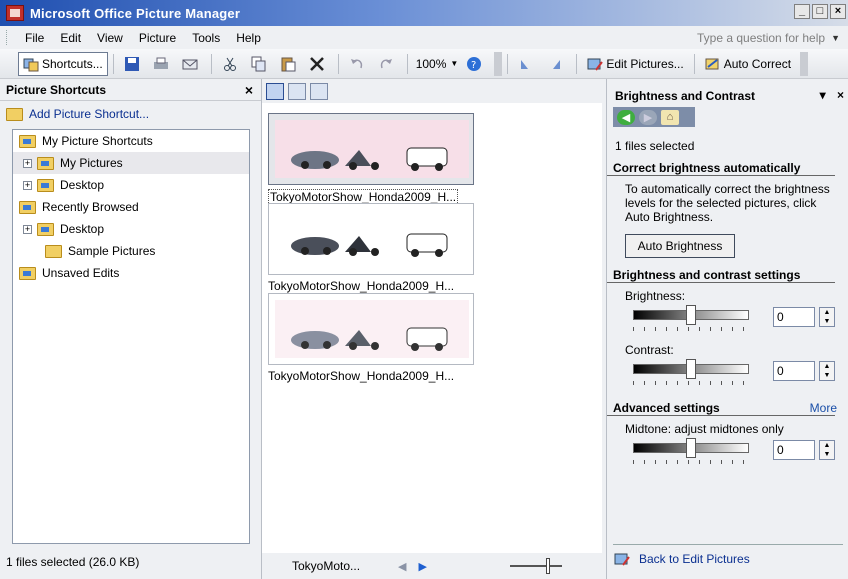  I want to click on contrast-spinner: 0 ▲ ▼, so click(805, 371).